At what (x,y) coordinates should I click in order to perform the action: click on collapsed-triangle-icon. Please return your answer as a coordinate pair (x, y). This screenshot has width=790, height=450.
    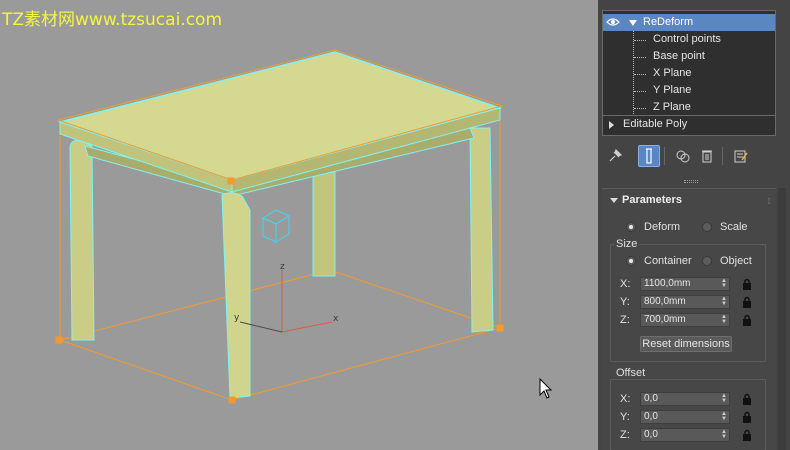
    Looking at the image, I should click on (611, 125).